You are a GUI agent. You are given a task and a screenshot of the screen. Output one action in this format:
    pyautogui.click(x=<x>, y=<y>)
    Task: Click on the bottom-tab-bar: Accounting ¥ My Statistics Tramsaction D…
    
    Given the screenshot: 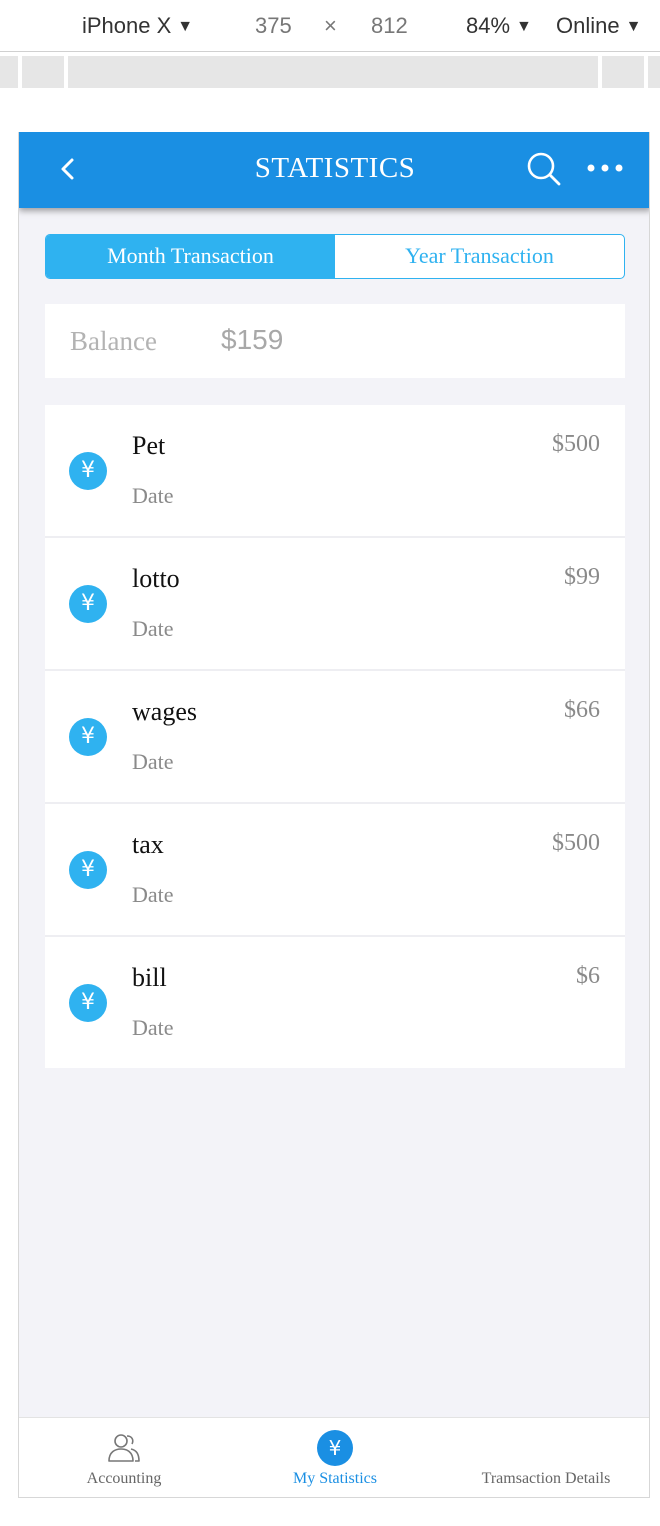 What is the action you would take?
    pyautogui.click(x=334, y=1457)
    